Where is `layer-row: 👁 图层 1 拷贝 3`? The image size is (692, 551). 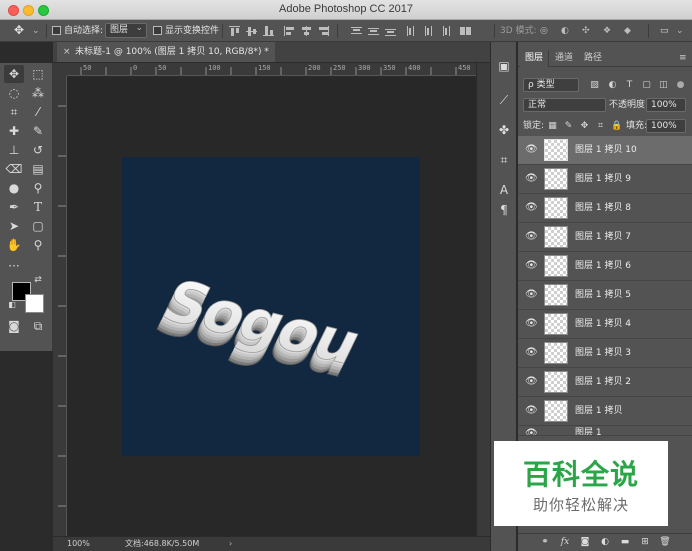 layer-row: 👁 图层 1 拷贝 3 is located at coordinates (605, 353).